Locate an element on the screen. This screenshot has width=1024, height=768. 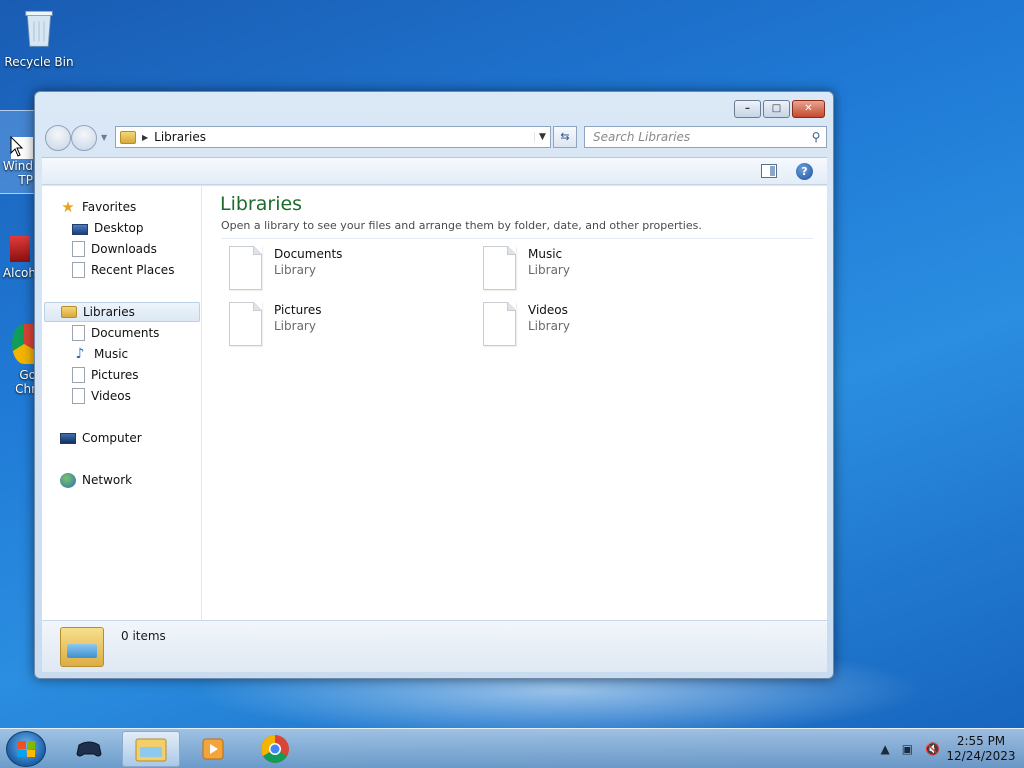
wind-tp-label: Wind TP is located at coordinates (17, 173).